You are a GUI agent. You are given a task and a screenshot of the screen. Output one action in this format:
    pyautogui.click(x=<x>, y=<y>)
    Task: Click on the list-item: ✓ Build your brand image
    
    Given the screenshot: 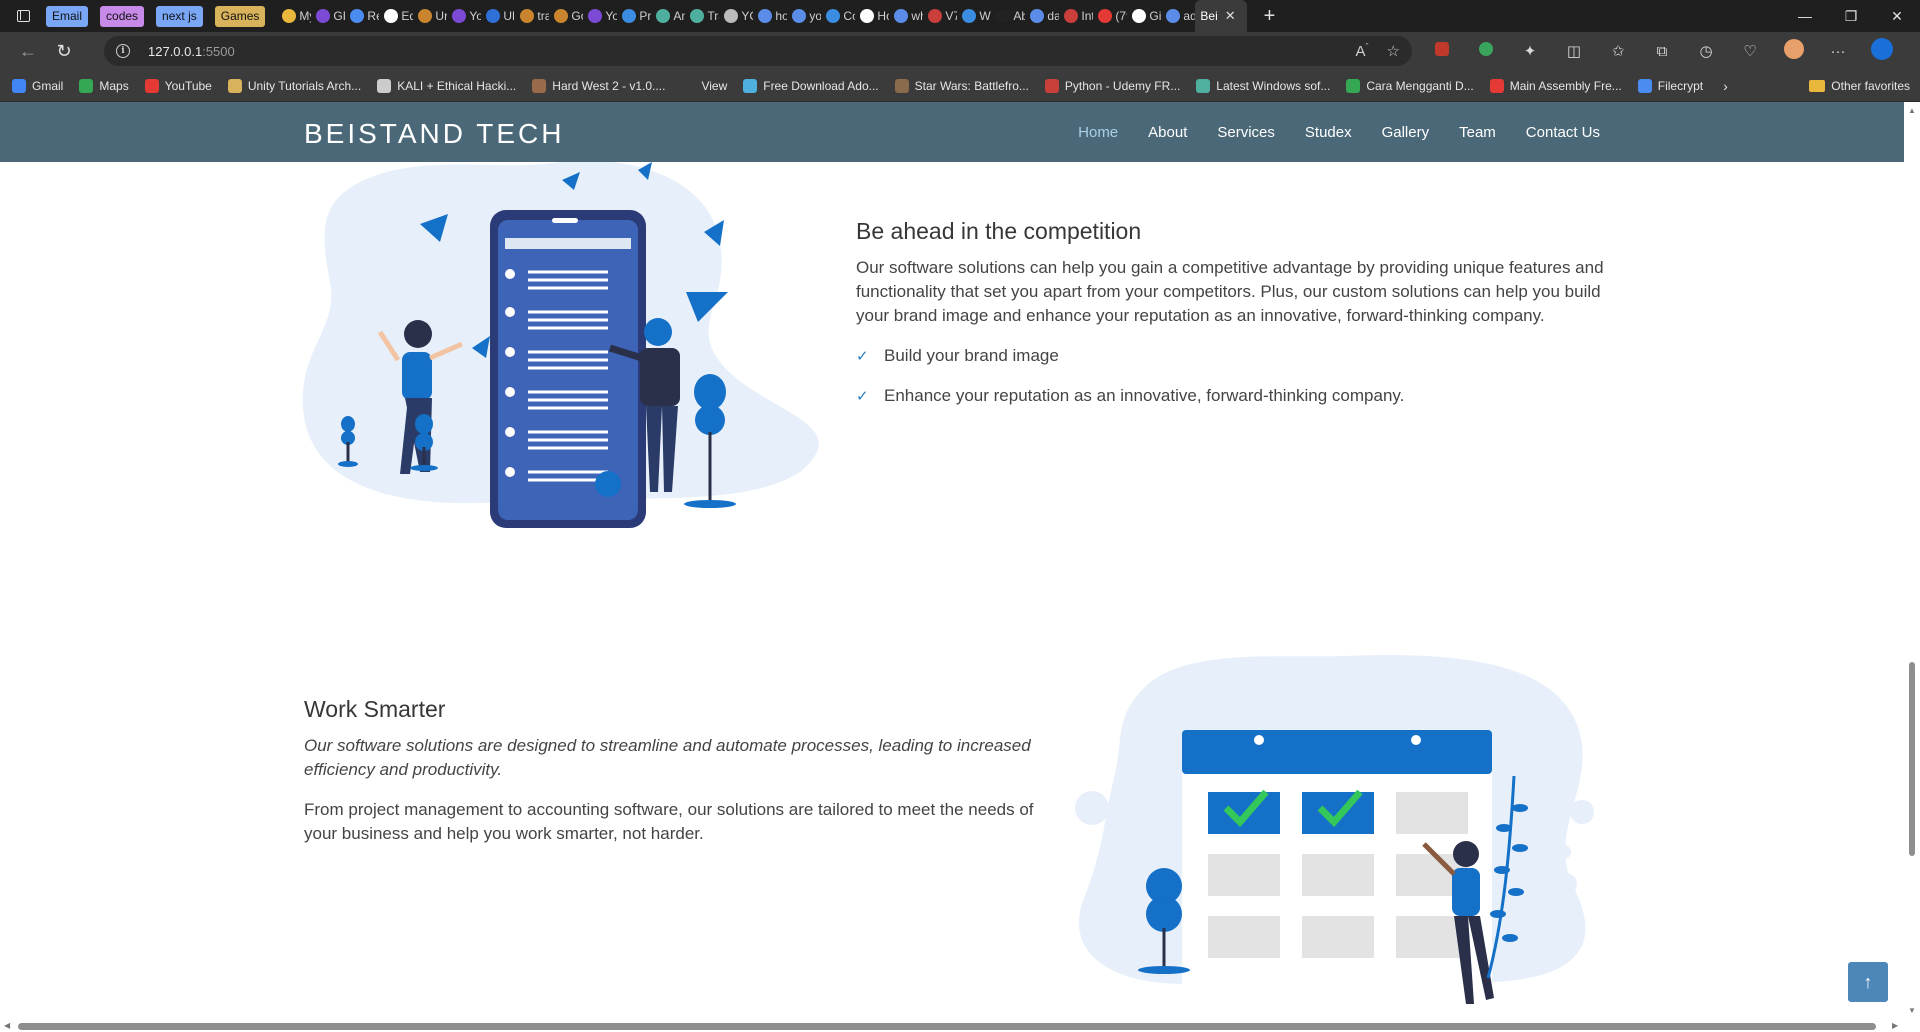 What is the action you would take?
    pyautogui.click(x=1130, y=366)
    